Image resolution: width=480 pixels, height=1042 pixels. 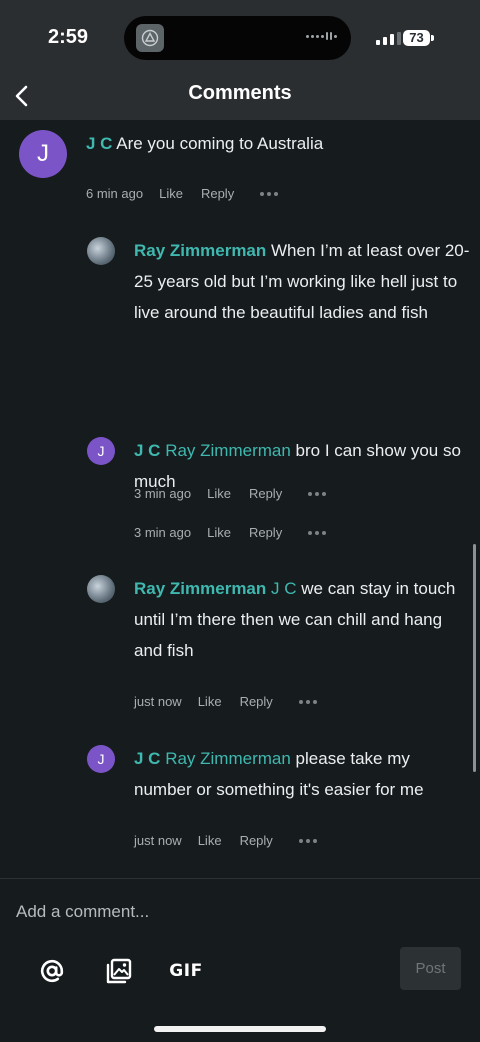 What do you see at coordinates (474, 658) in the screenshot?
I see `scrollbar` at bounding box center [474, 658].